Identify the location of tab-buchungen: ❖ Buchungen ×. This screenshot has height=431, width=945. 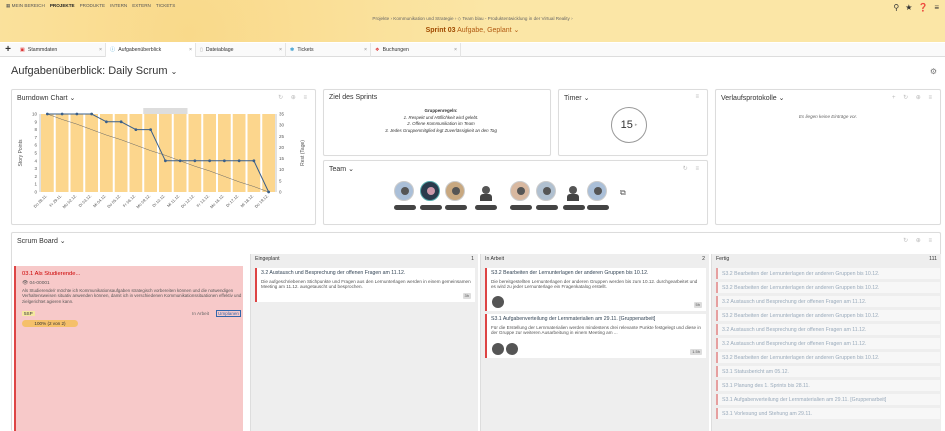
(416, 49).